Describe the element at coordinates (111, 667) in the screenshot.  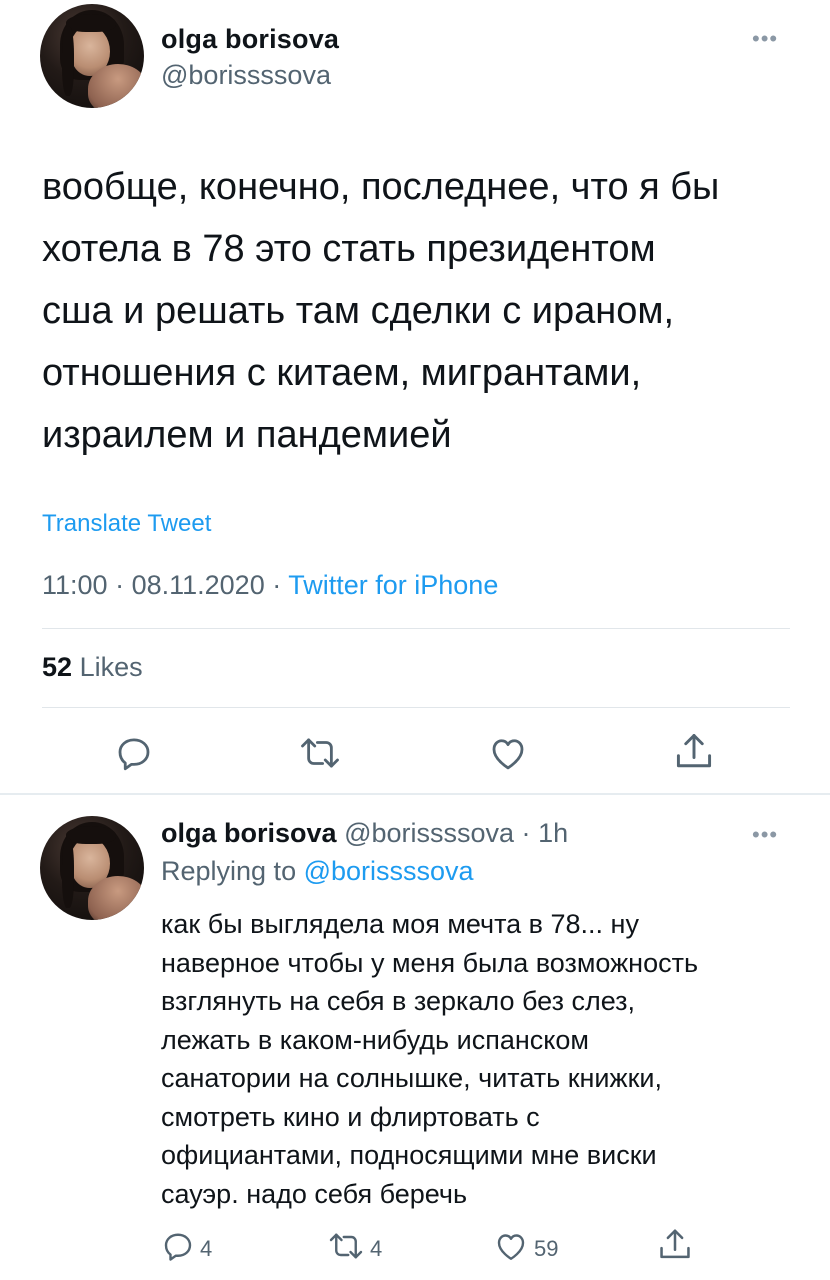
I see `likes-label: Likes` at that location.